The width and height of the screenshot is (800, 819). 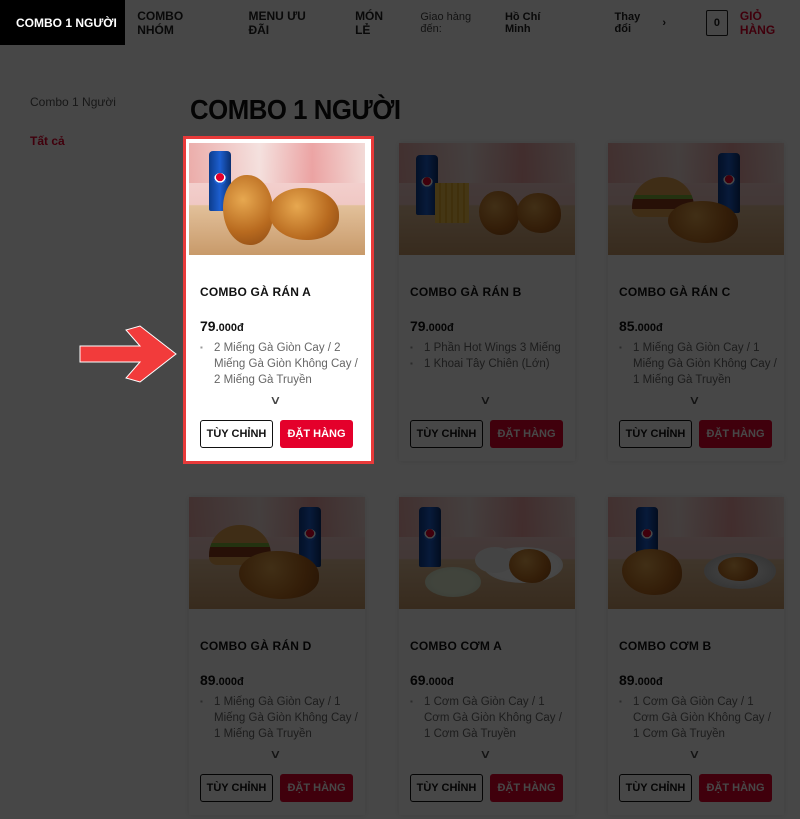 I want to click on cart-icon: 0, so click(x=717, y=22).